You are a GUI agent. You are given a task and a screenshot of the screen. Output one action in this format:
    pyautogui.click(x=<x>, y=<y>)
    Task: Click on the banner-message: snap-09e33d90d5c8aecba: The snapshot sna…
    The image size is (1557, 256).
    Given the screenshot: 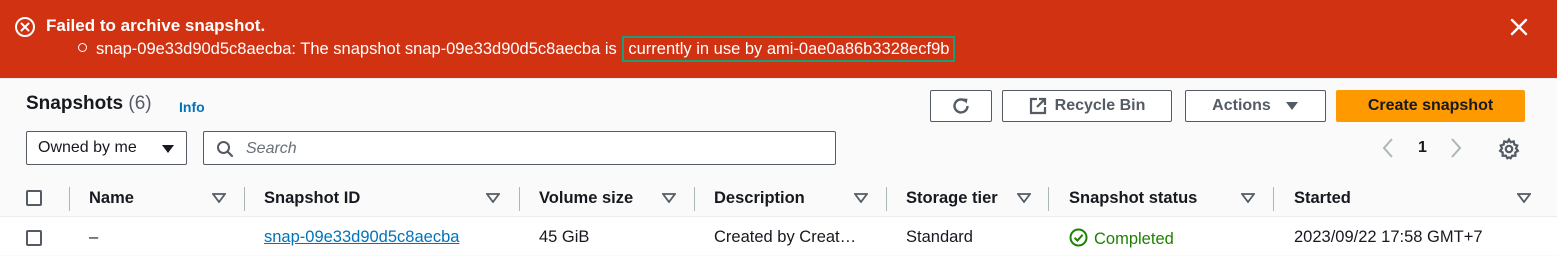 What is the action you would take?
    pyautogui.click(x=517, y=49)
    